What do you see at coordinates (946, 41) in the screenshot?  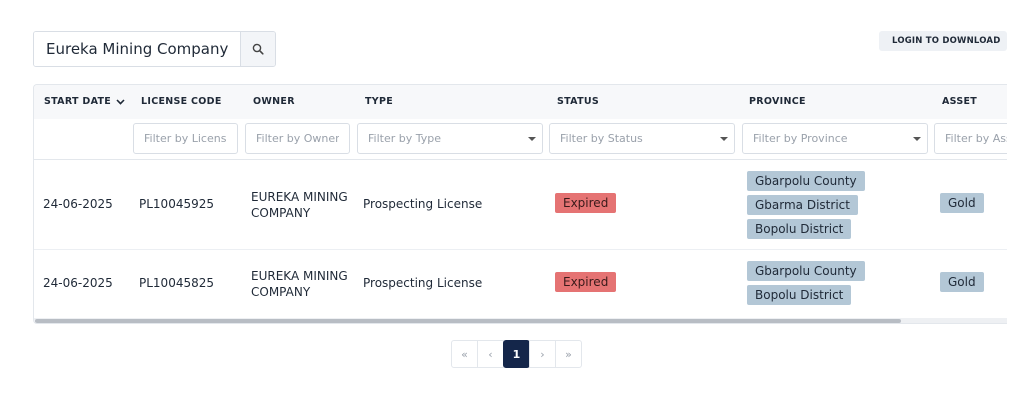 I see `login-to-download-label: LOGIN TO DOWNLOAD` at bounding box center [946, 41].